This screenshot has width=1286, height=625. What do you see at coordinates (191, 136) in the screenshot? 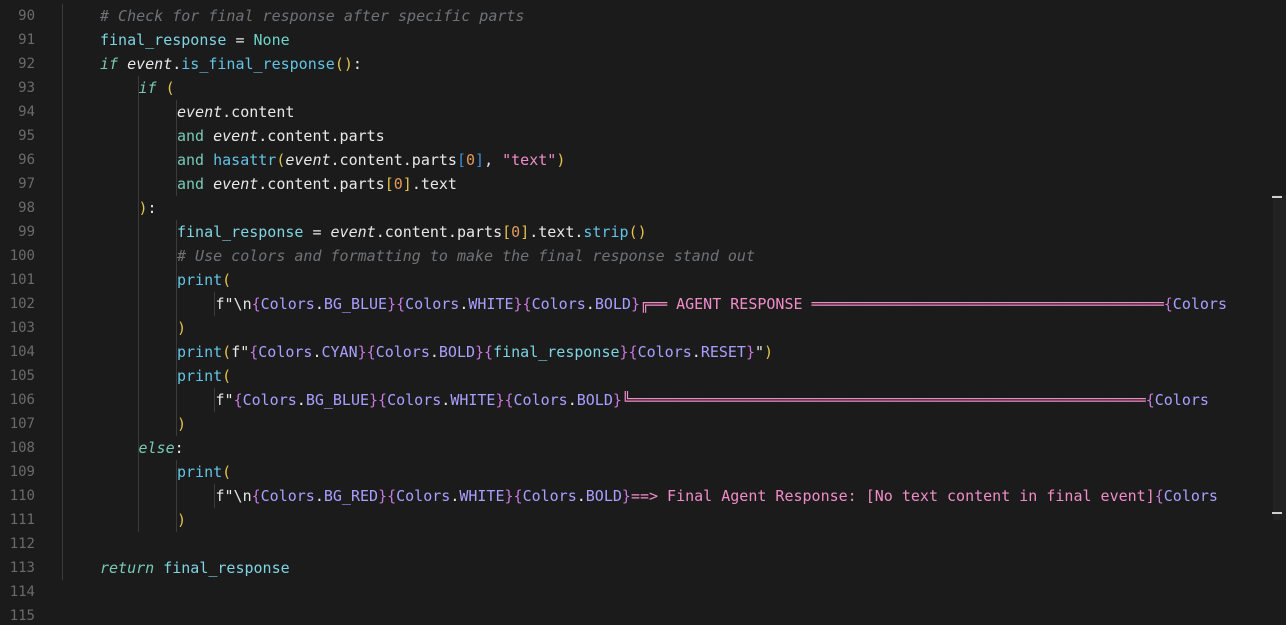
I see `code-token: and` at bounding box center [191, 136].